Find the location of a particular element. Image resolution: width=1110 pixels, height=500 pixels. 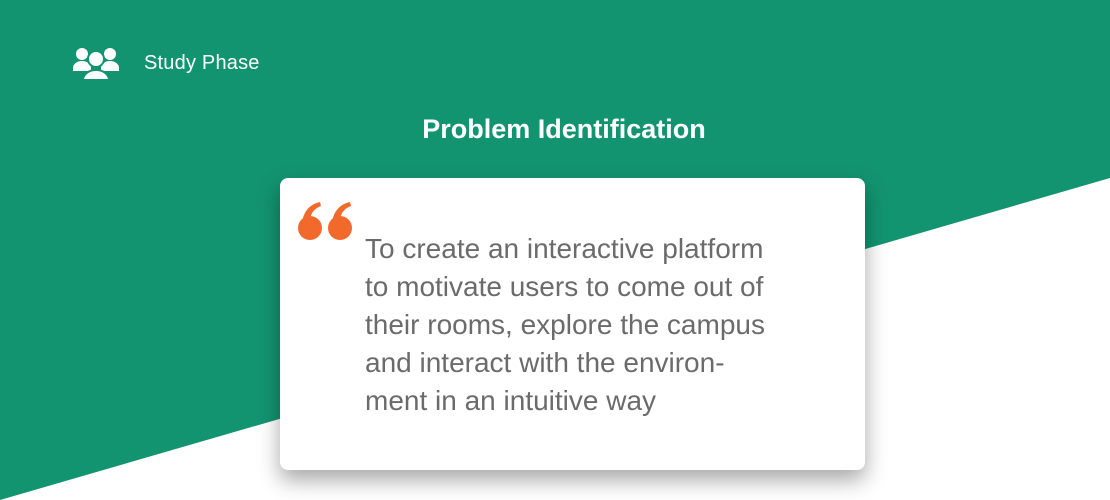

users-group-icon is located at coordinates (96, 63).